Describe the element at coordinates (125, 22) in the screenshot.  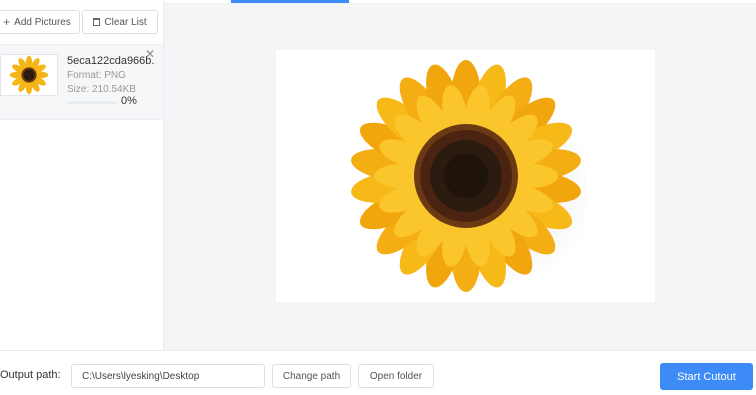
I see `clear-list-label: Clear List` at that location.